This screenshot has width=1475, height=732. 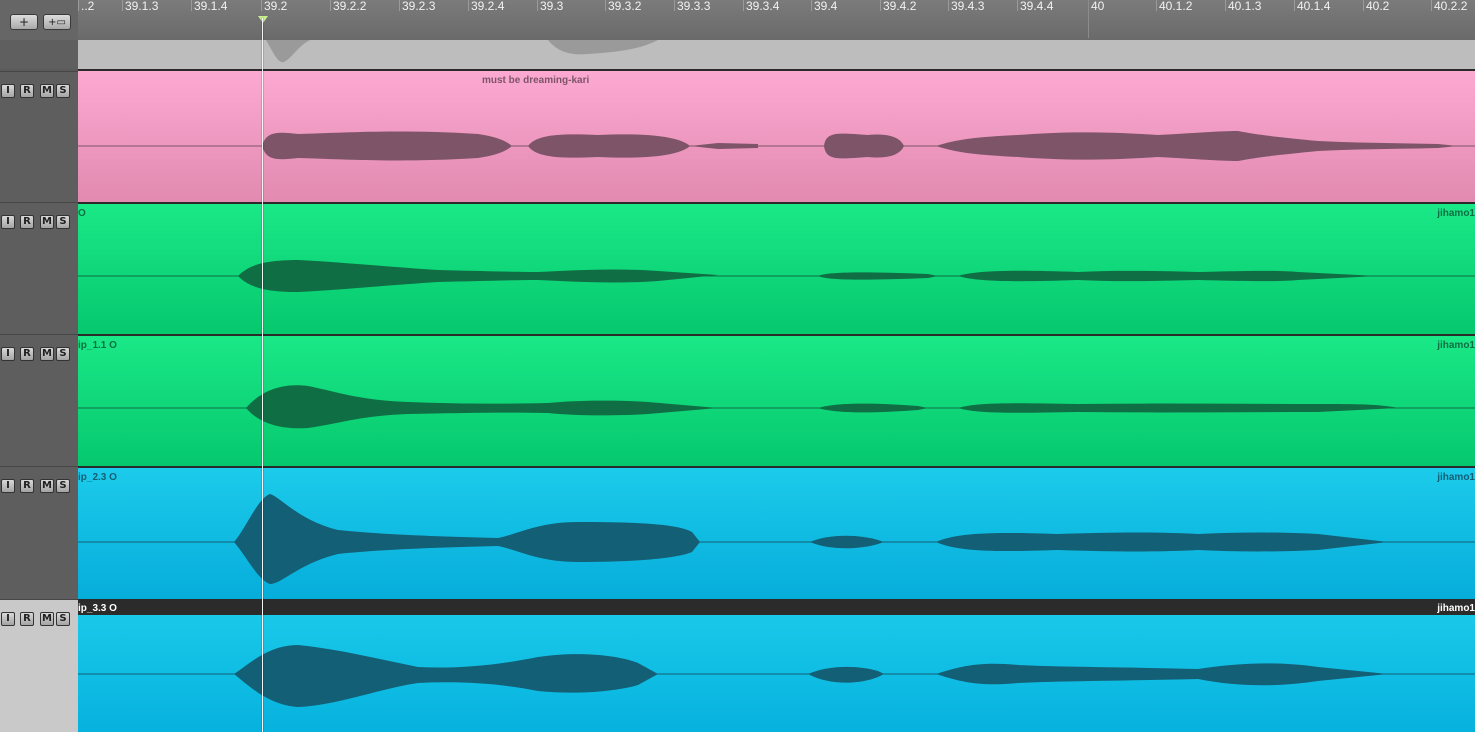 I want to click on ruler-tick: 40.1.4, so click(x=1312, y=6).